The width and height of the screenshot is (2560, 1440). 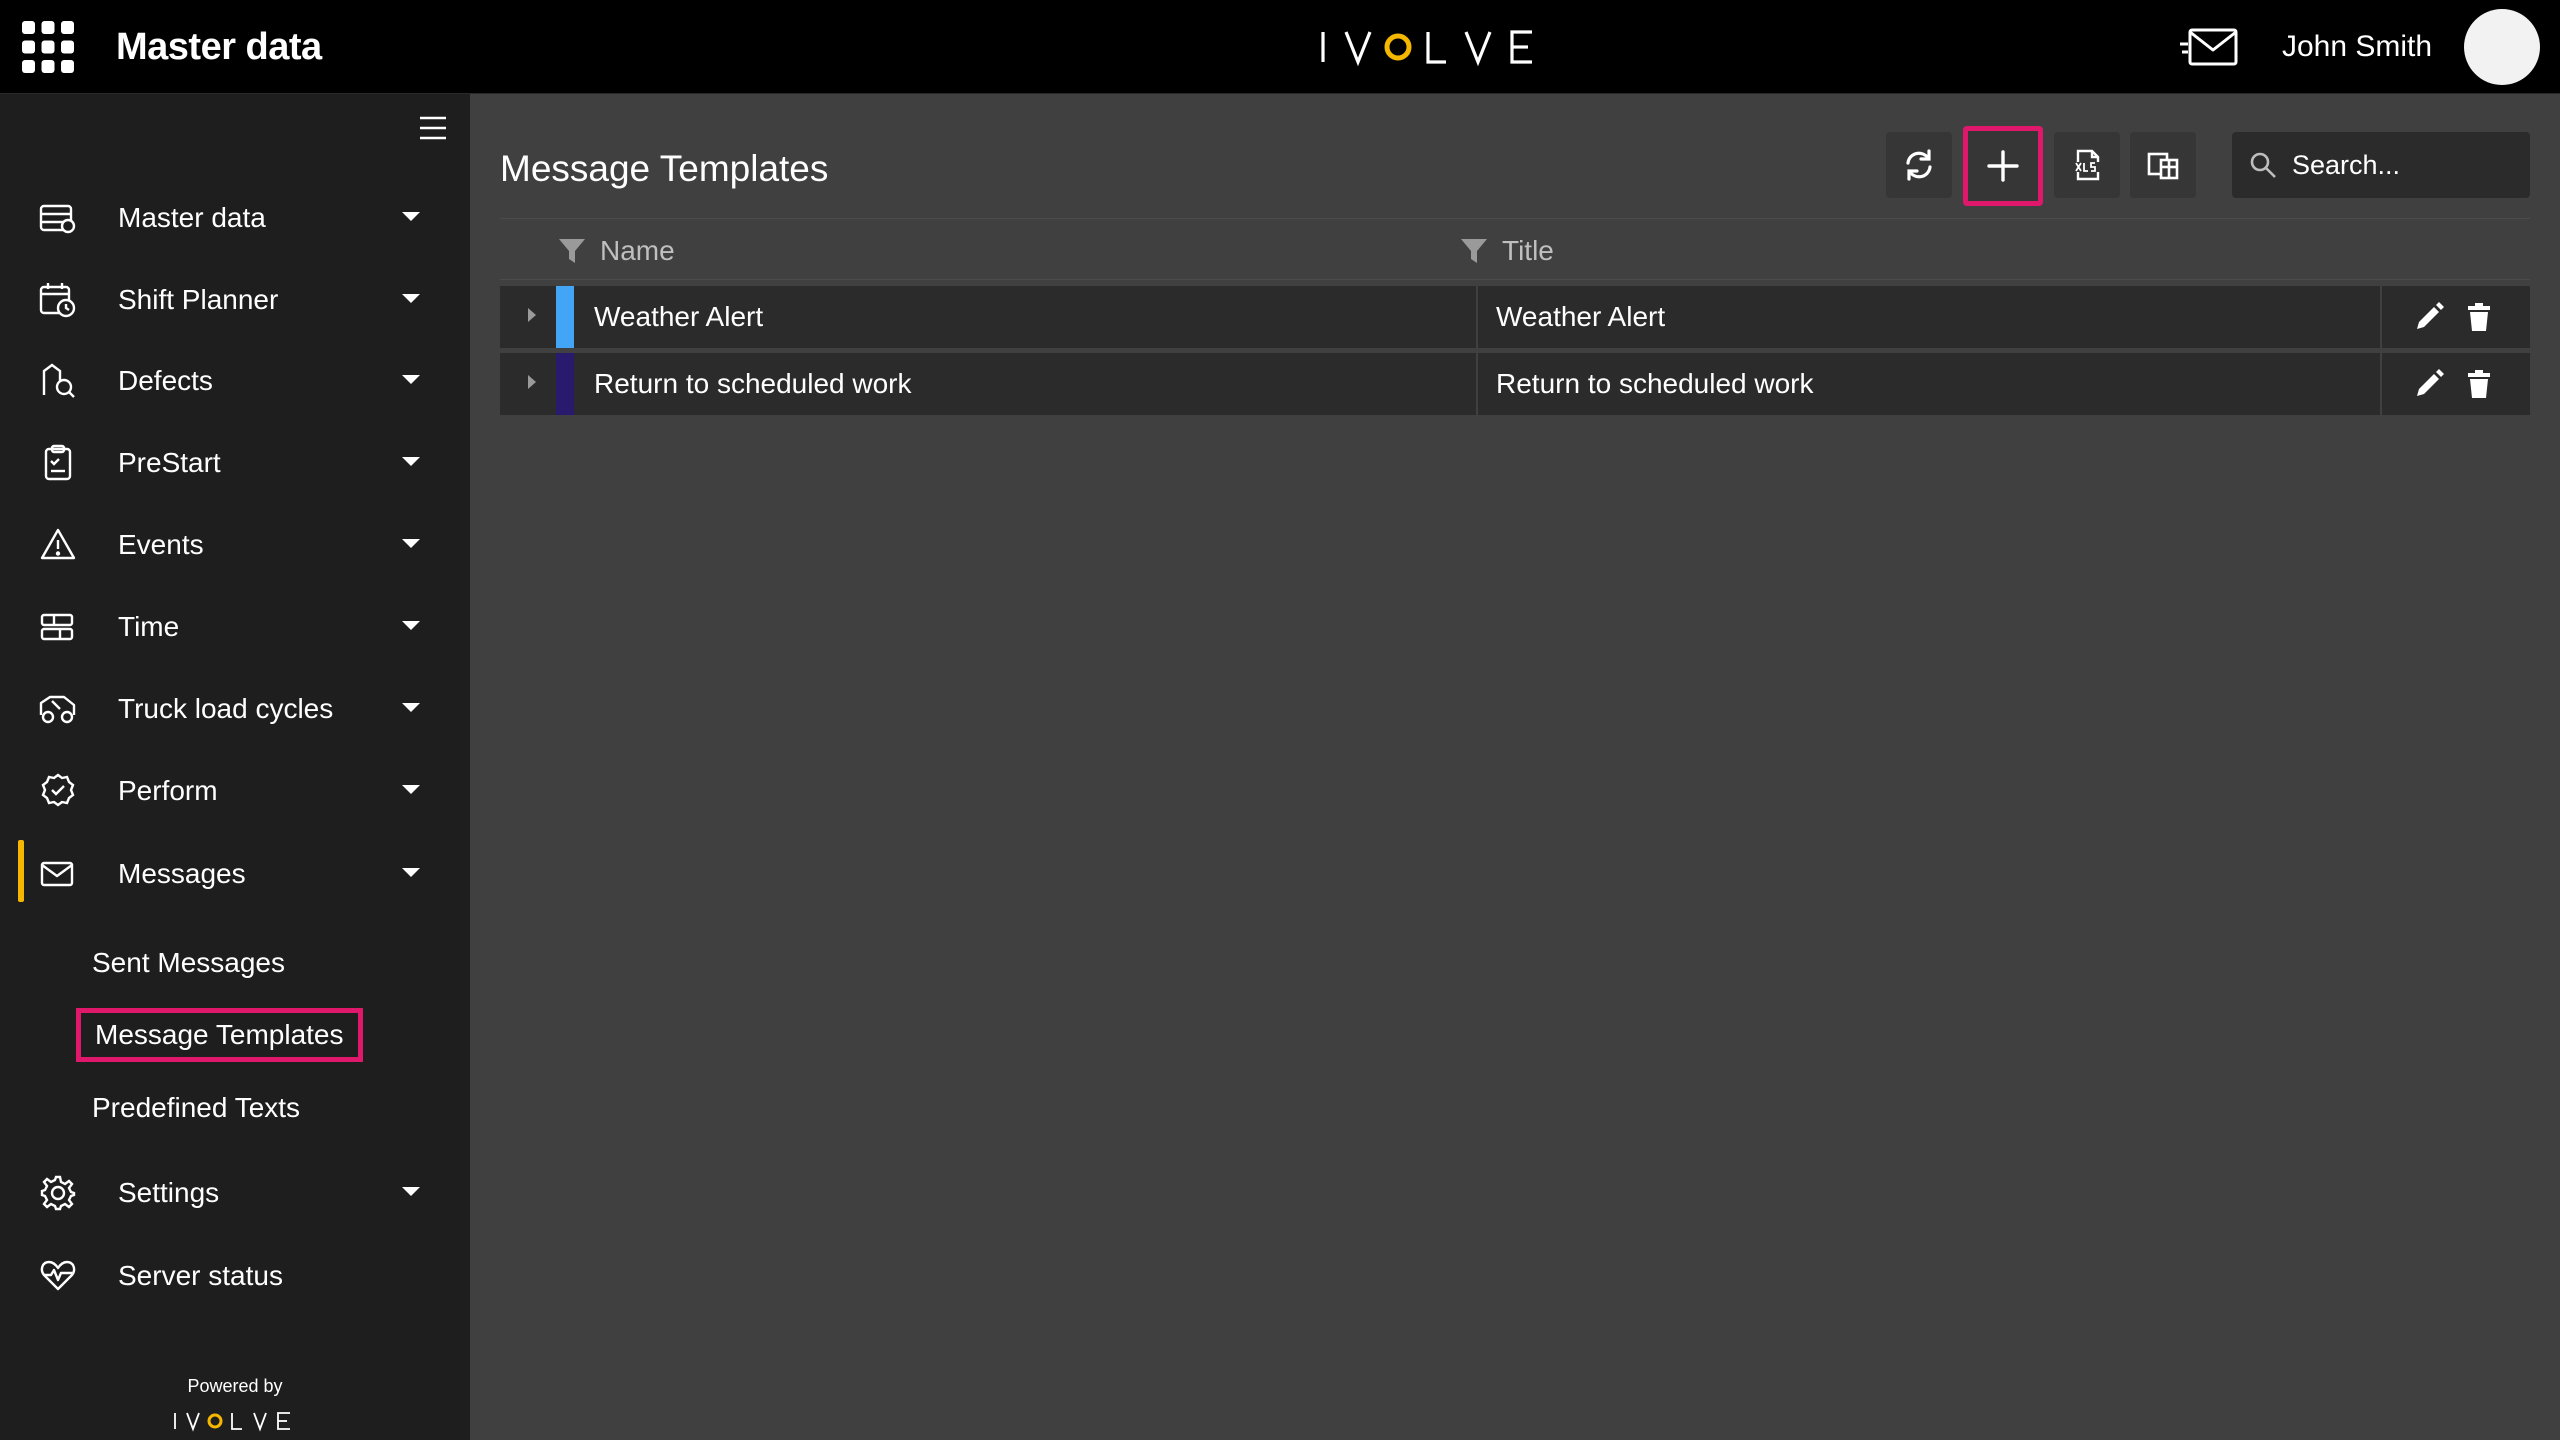 What do you see at coordinates (57, 874) in the screenshot?
I see `envelope-icon` at bounding box center [57, 874].